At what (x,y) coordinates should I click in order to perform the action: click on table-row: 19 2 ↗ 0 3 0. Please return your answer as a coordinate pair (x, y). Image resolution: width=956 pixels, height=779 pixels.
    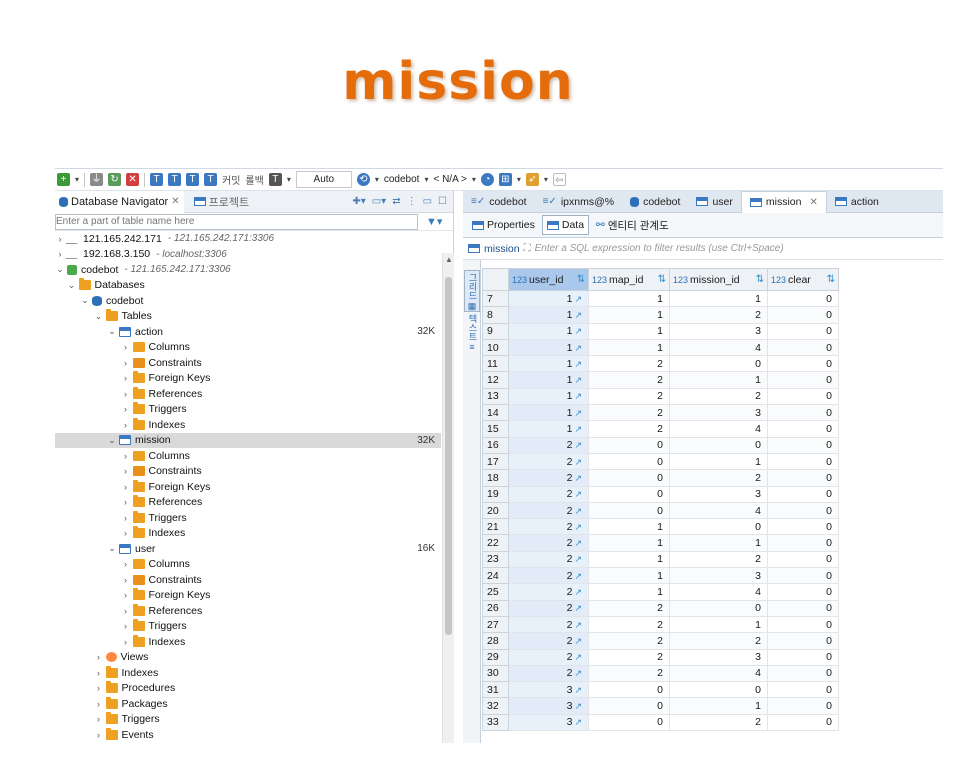
    Looking at the image, I should click on (660, 494).